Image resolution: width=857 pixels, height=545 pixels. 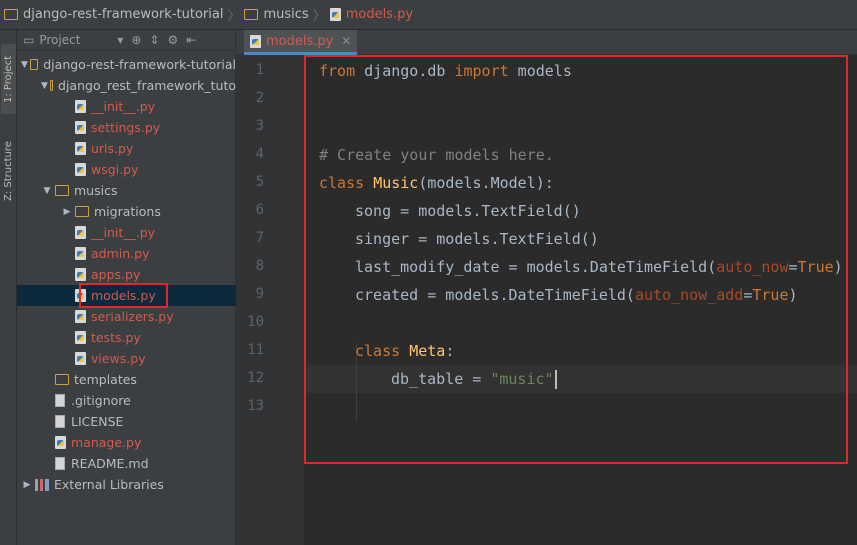 I want to click on tree-item: urls.py, so click(x=126, y=148).